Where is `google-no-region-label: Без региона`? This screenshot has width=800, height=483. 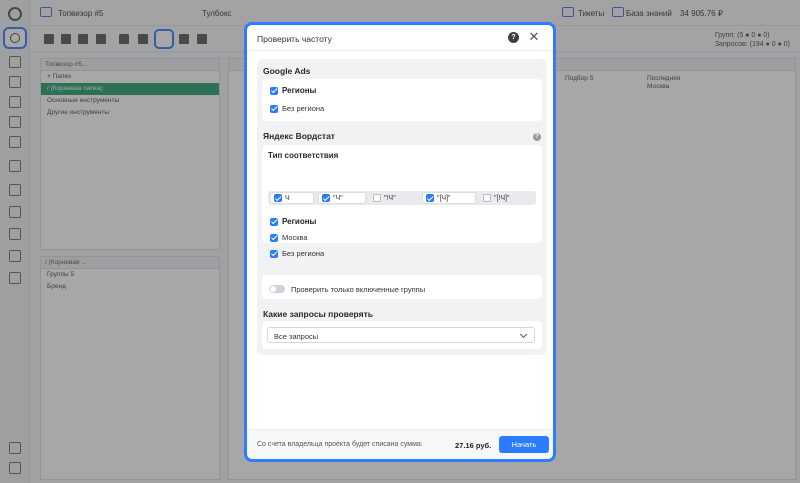
google-no-region-label: Без региона is located at coordinates (303, 108).